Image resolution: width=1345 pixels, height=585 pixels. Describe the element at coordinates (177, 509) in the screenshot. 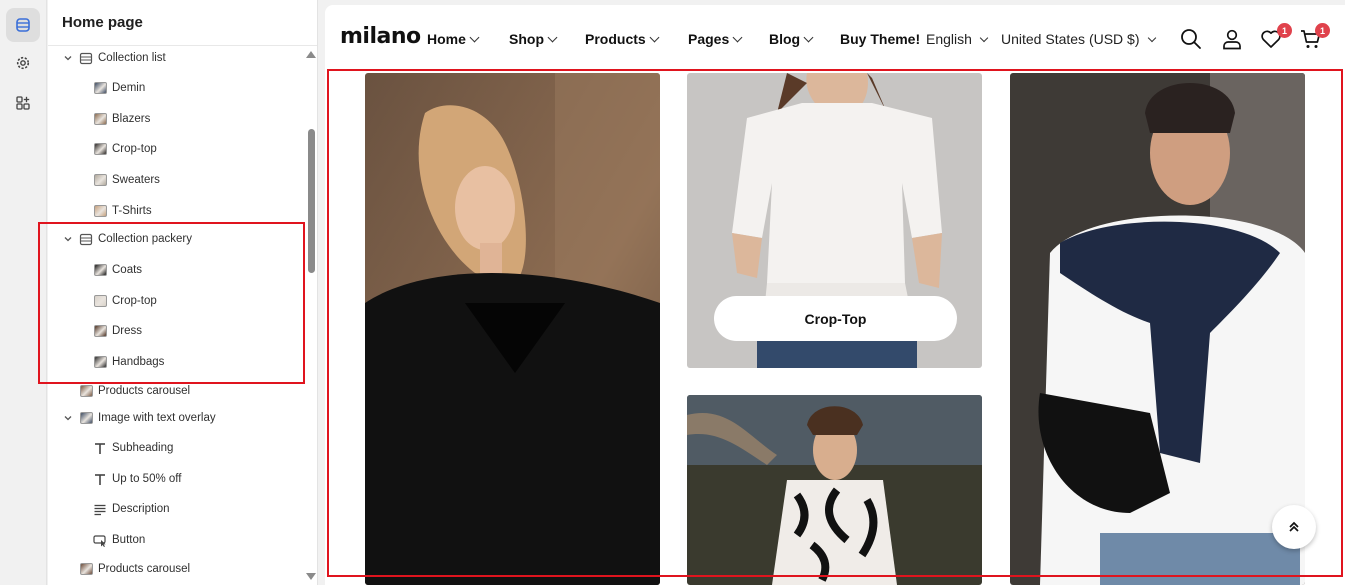

I see `block-item: Description` at that location.